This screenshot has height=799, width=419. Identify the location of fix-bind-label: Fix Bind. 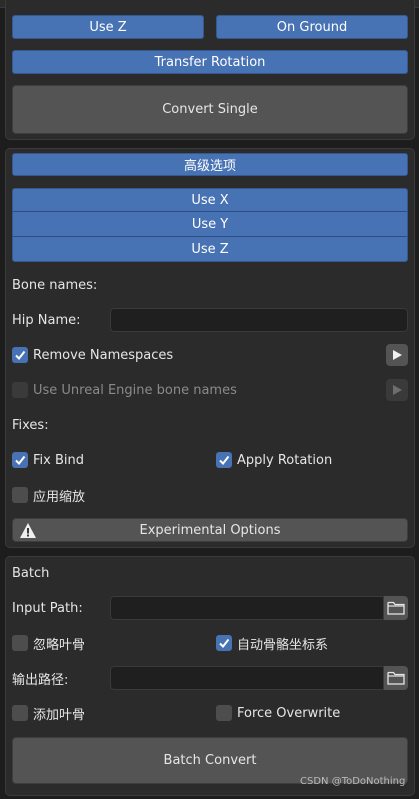
(58, 460).